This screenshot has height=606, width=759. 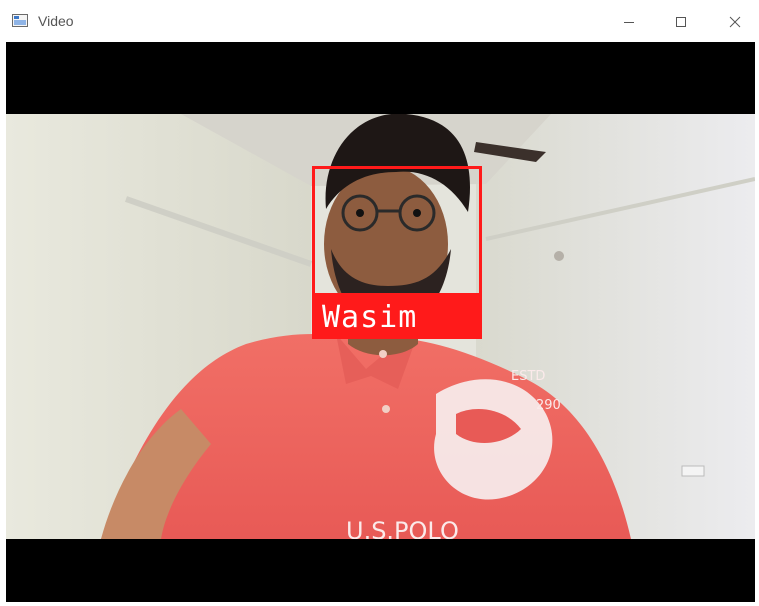 I want to click on window-app-icon, so click(x=20, y=20).